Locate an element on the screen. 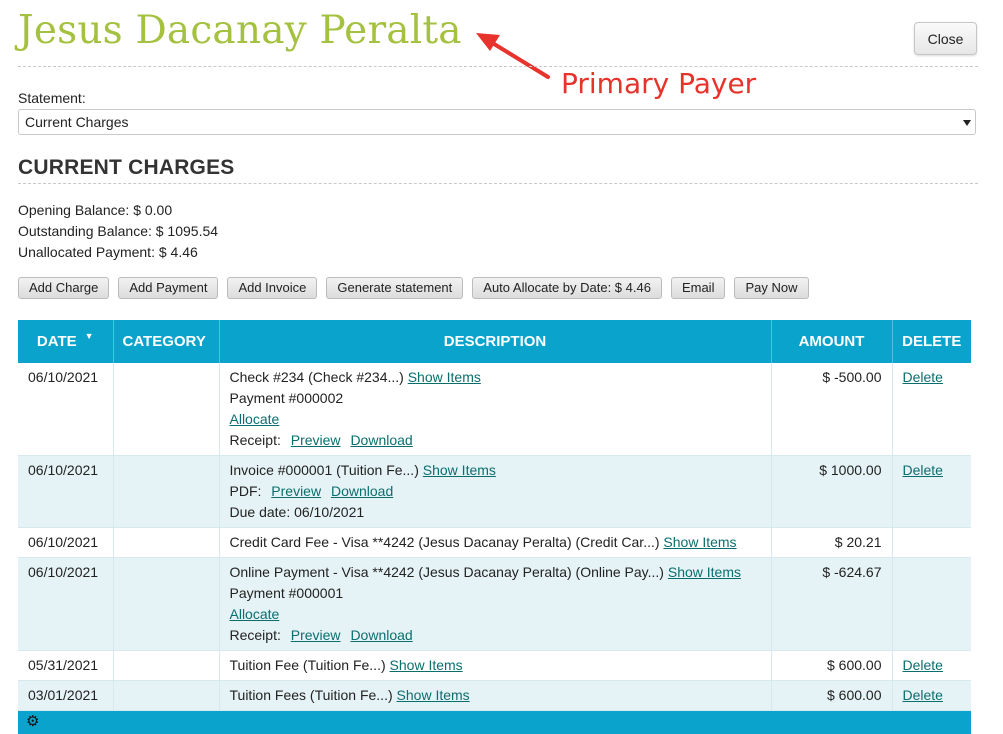 This screenshot has height=734, width=1003. arrow-annotation-icon is located at coordinates (513, 56).